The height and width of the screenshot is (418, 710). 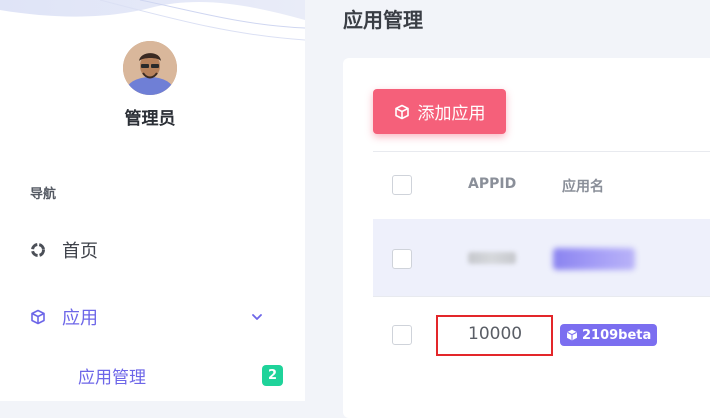 What do you see at coordinates (492, 258) in the screenshot?
I see `redacted-appid` at bounding box center [492, 258].